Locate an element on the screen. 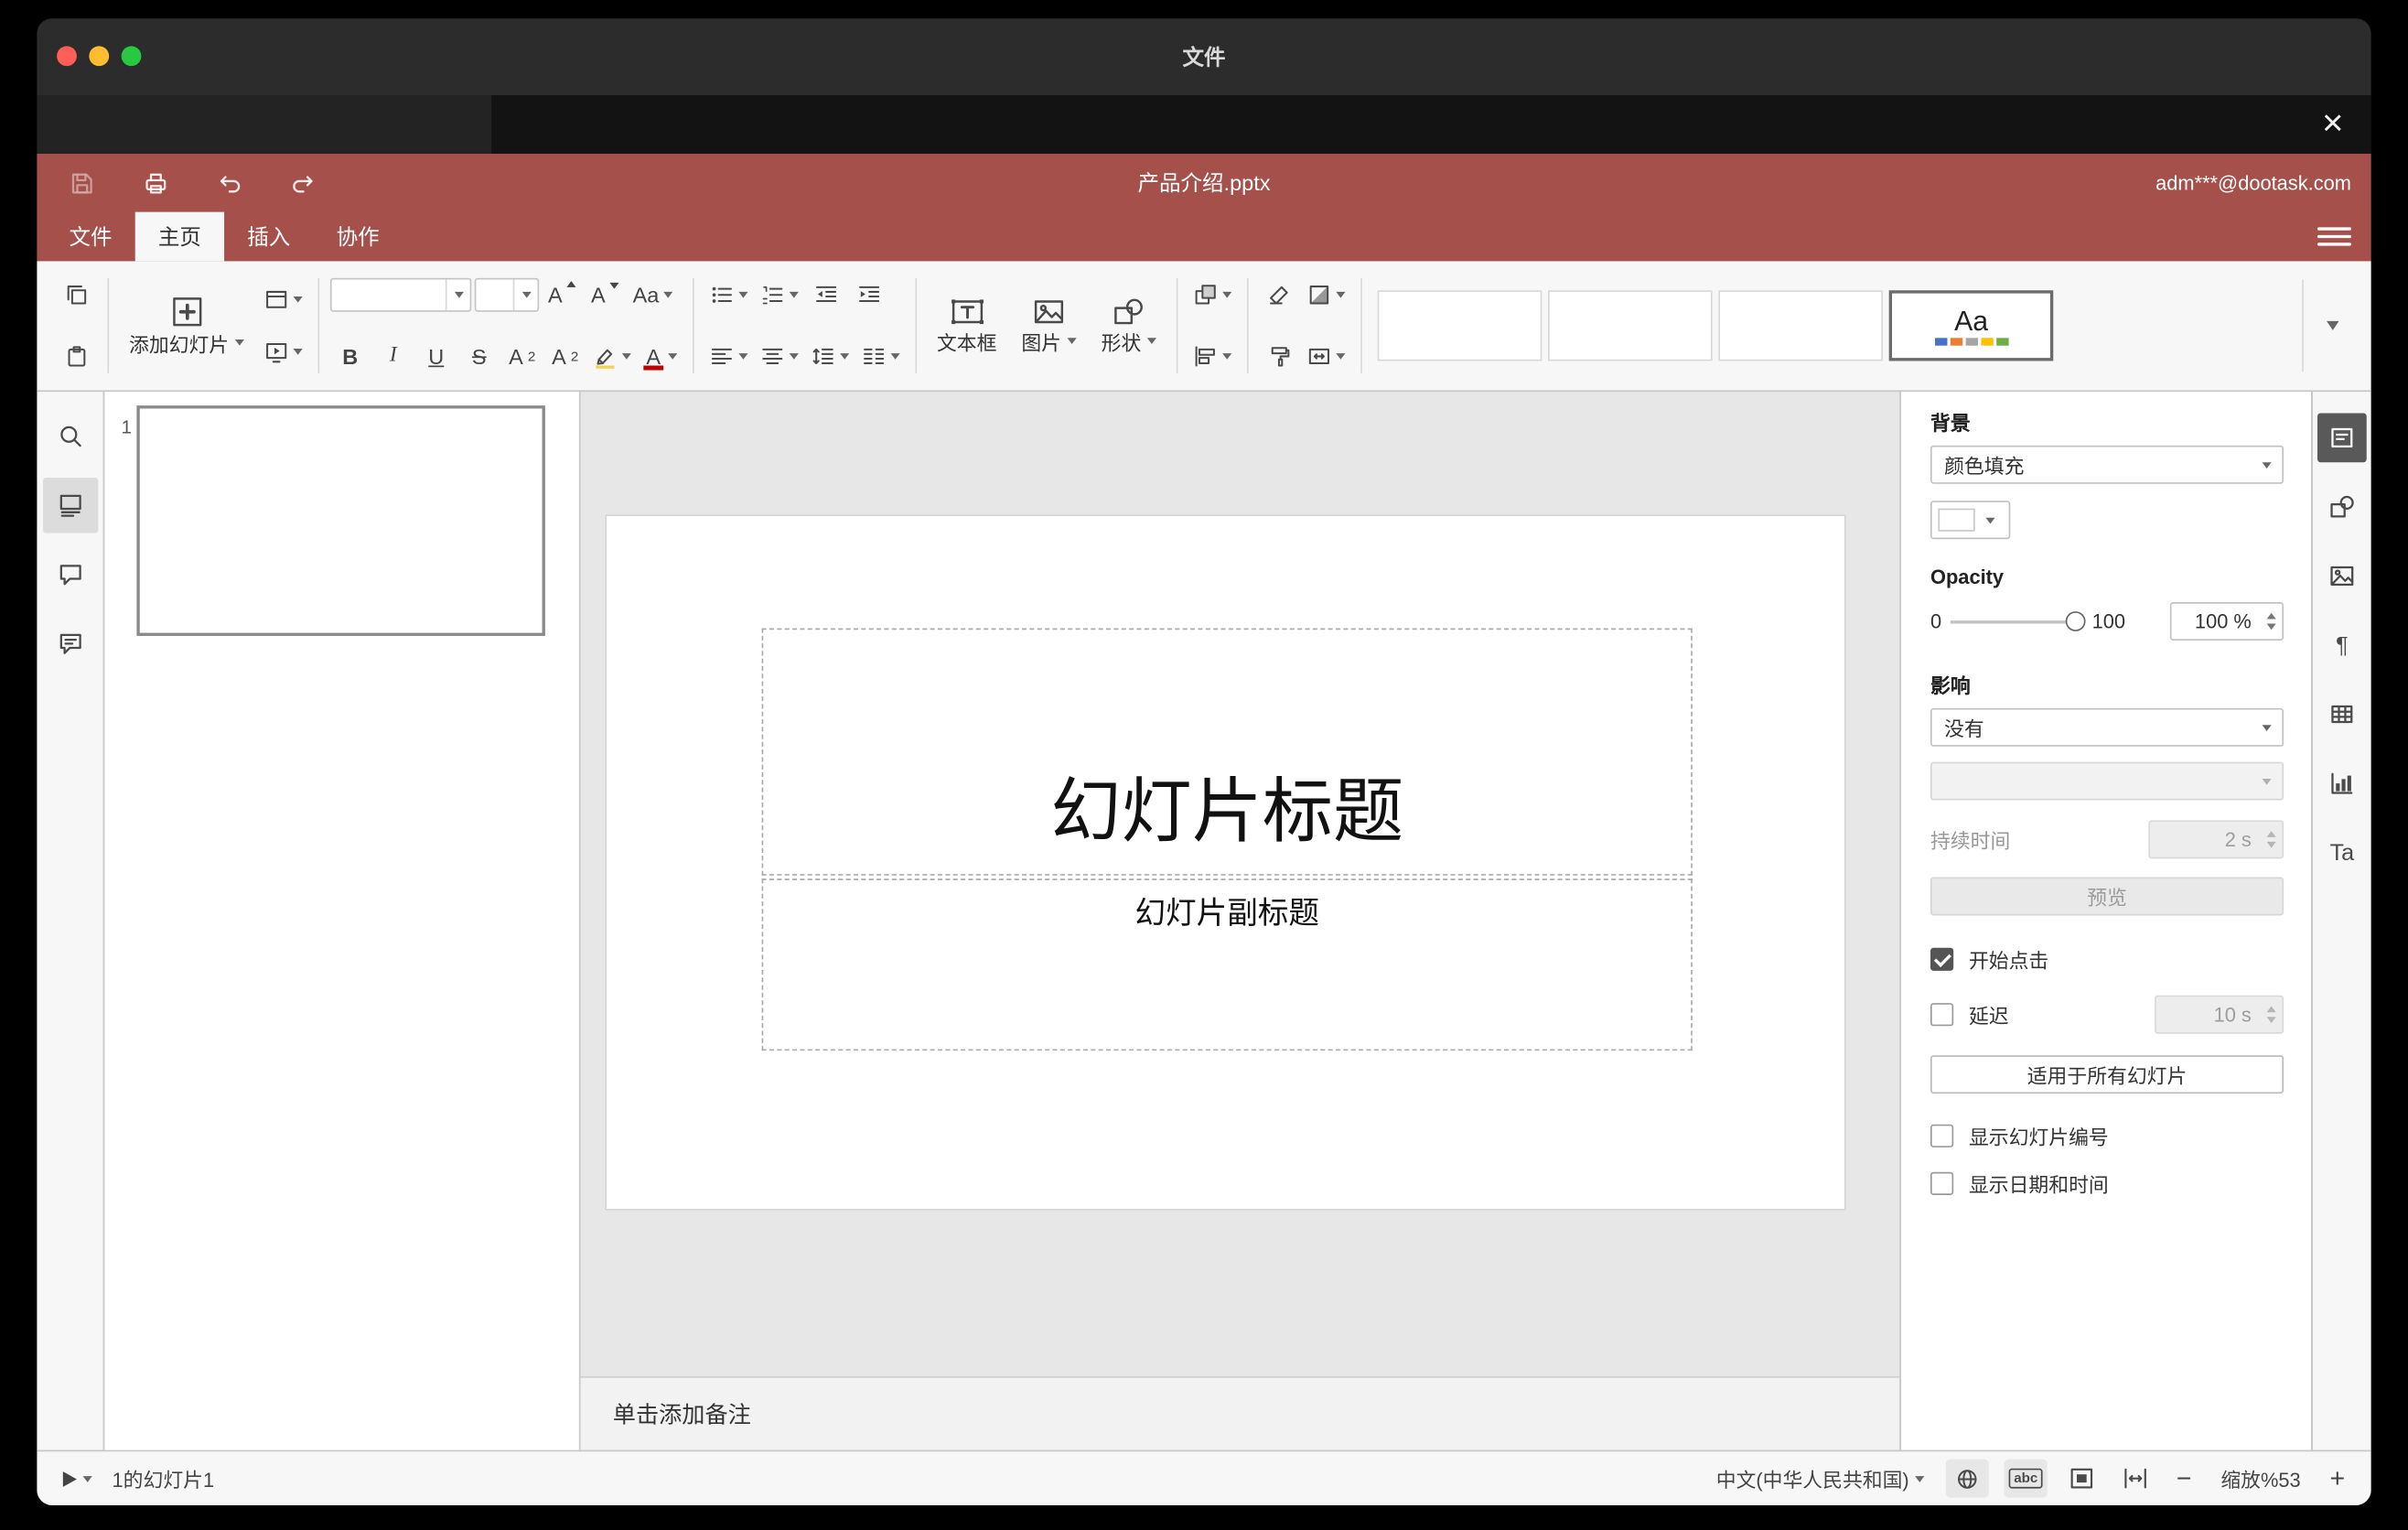 The height and width of the screenshot is (1530, 2408). show-slide-number-checkbox is located at coordinates (1942, 1136).